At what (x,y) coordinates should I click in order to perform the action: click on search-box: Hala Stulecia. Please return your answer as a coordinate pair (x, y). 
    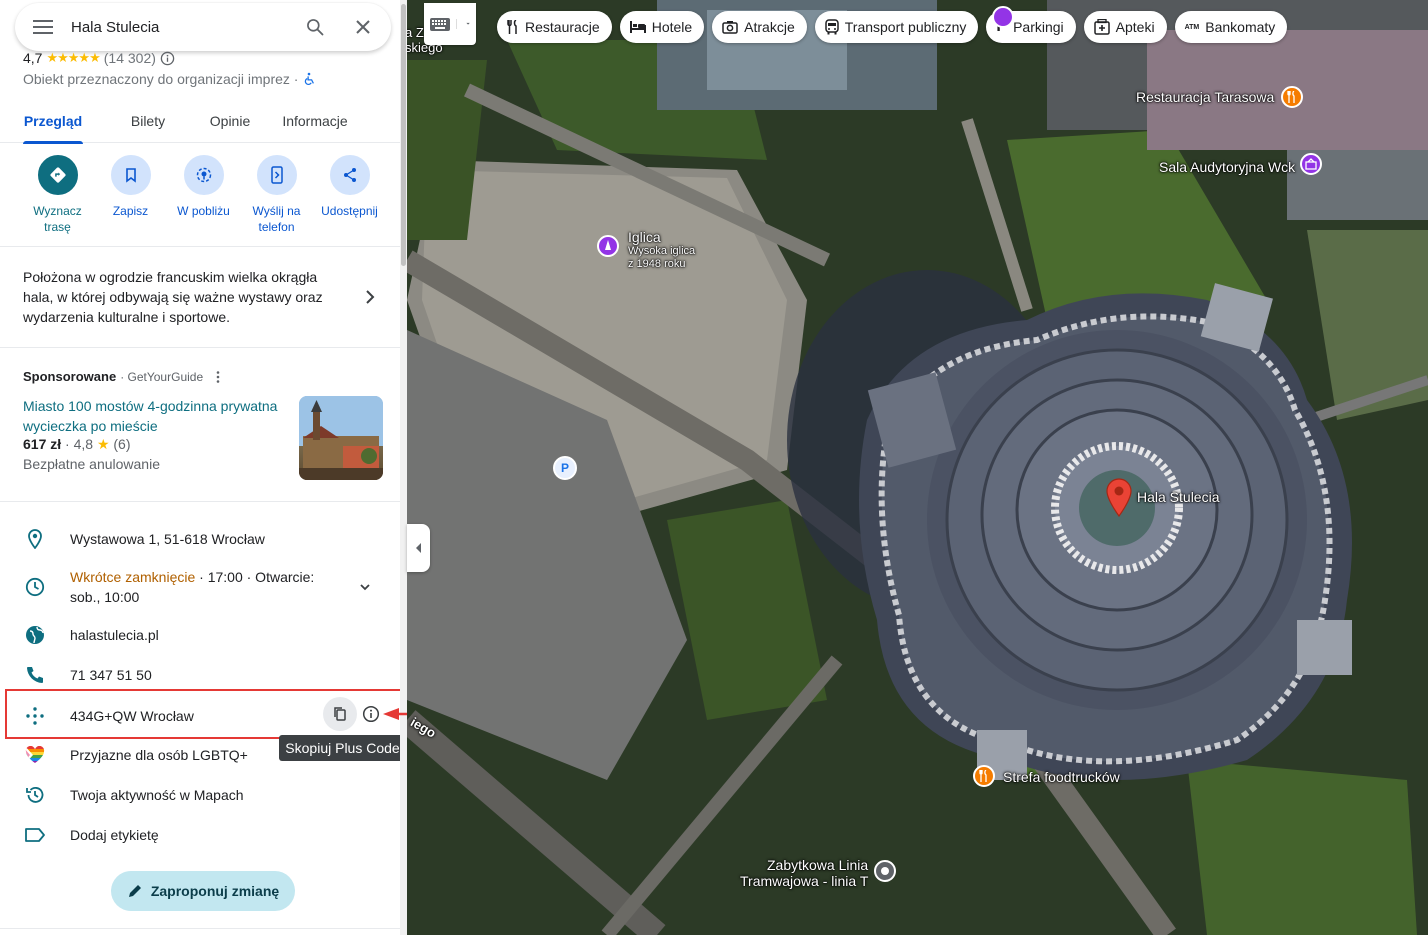
    Looking at the image, I should click on (203, 27).